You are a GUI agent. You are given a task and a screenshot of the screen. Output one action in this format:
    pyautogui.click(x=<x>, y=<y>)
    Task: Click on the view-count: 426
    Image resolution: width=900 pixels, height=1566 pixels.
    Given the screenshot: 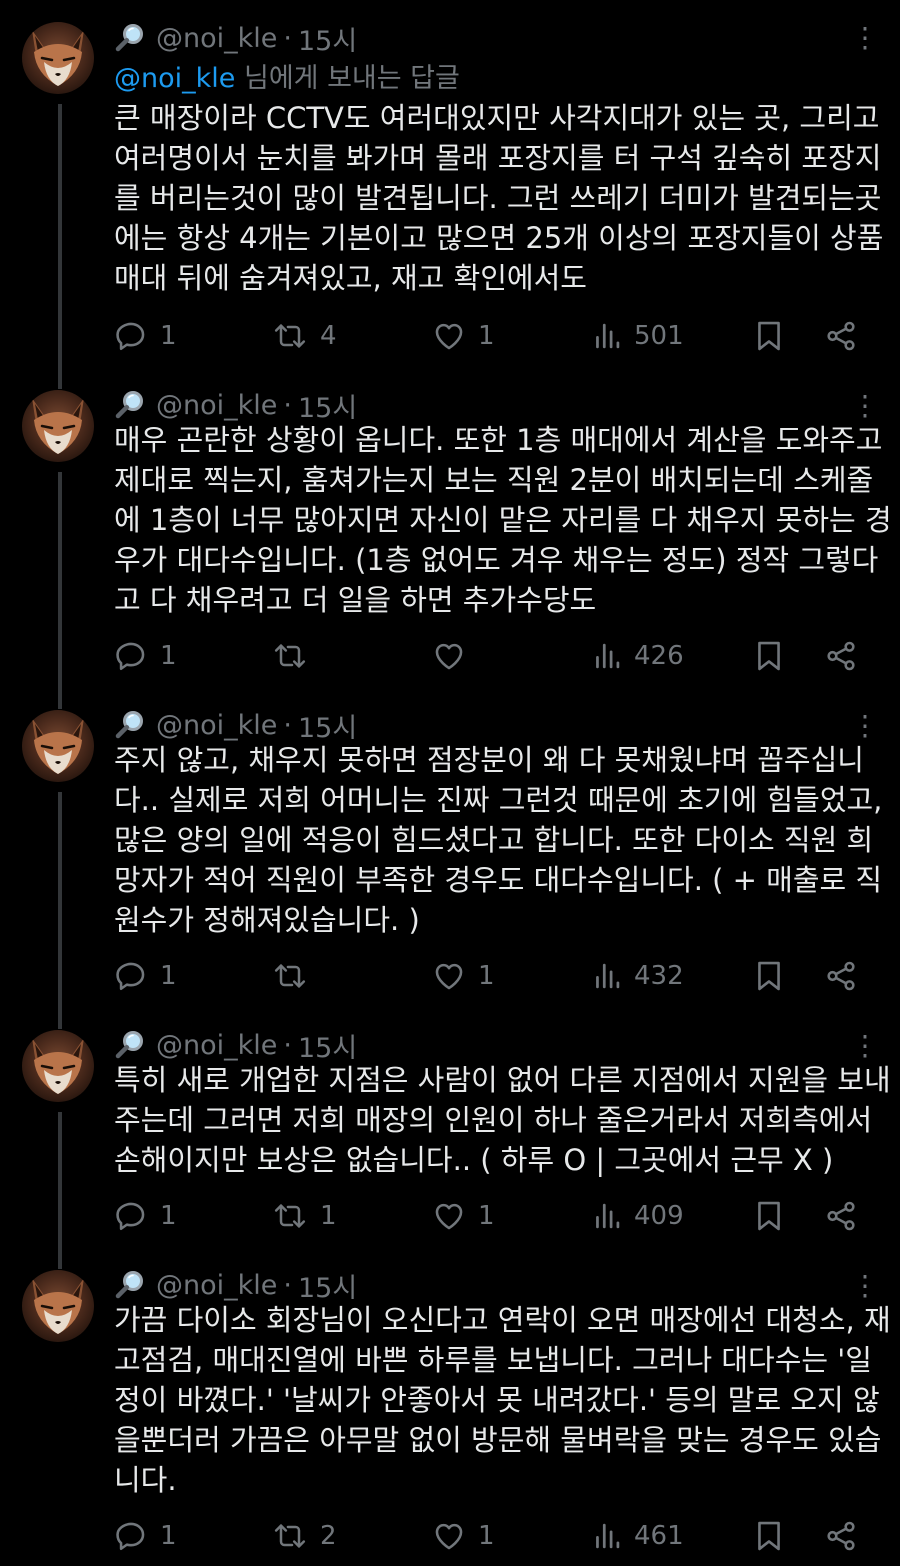 What is the action you would take?
    pyautogui.click(x=659, y=656)
    